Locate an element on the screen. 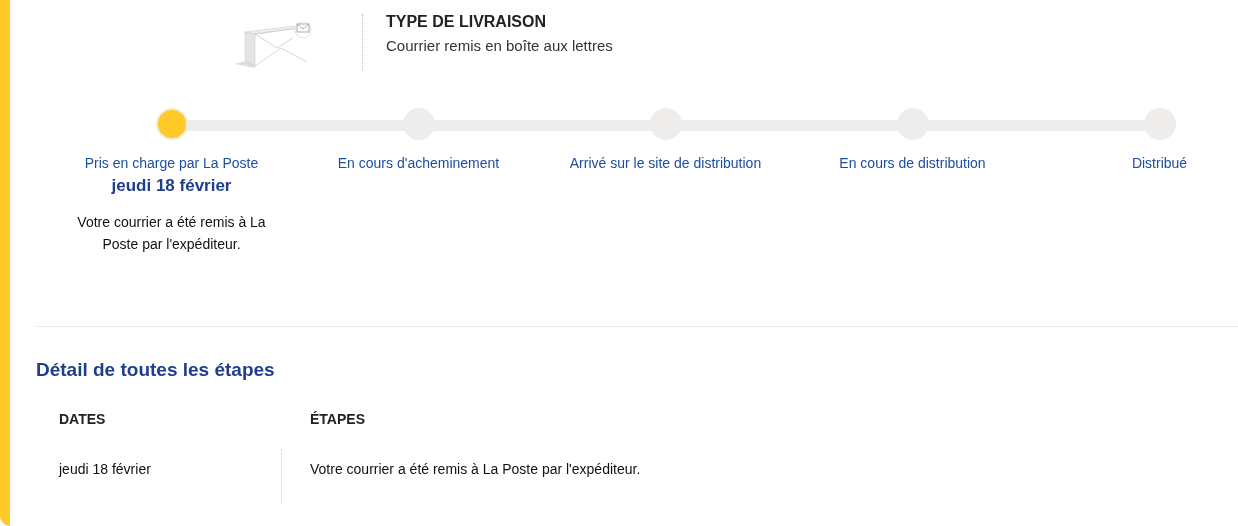  table-cell: jeudi 18 février is located at coordinates (170, 476).